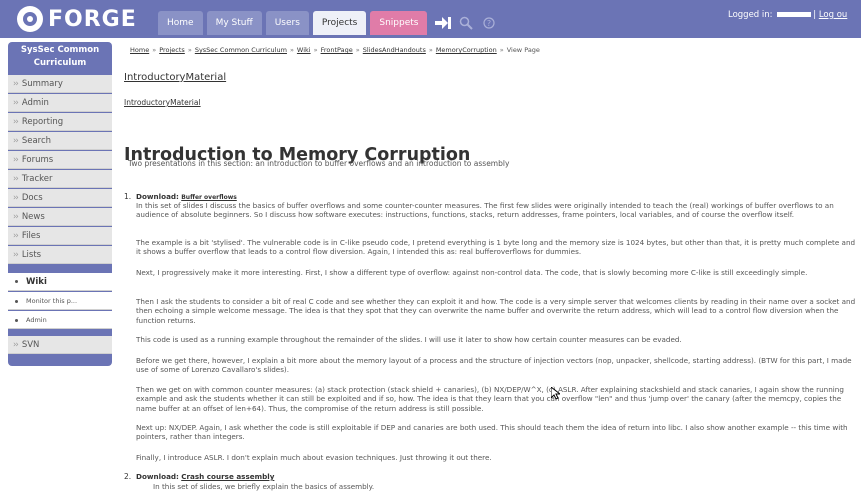  What do you see at coordinates (60, 141) in the screenshot?
I see `sidebar-item-search: ›› Search` at bounding box center [60, 141].